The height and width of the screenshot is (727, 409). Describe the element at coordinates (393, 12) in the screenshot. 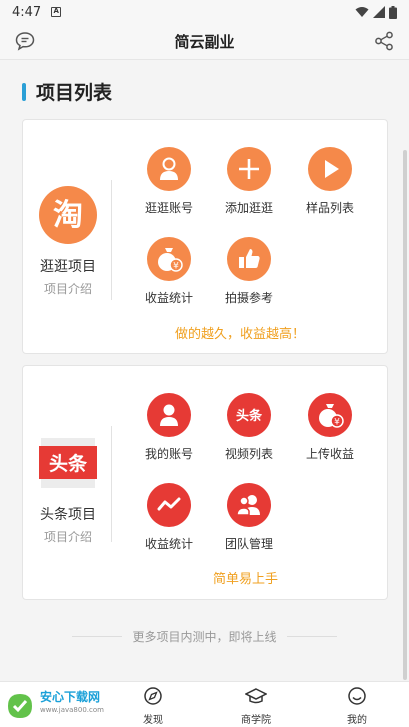

I see `battery-icon` at that location.